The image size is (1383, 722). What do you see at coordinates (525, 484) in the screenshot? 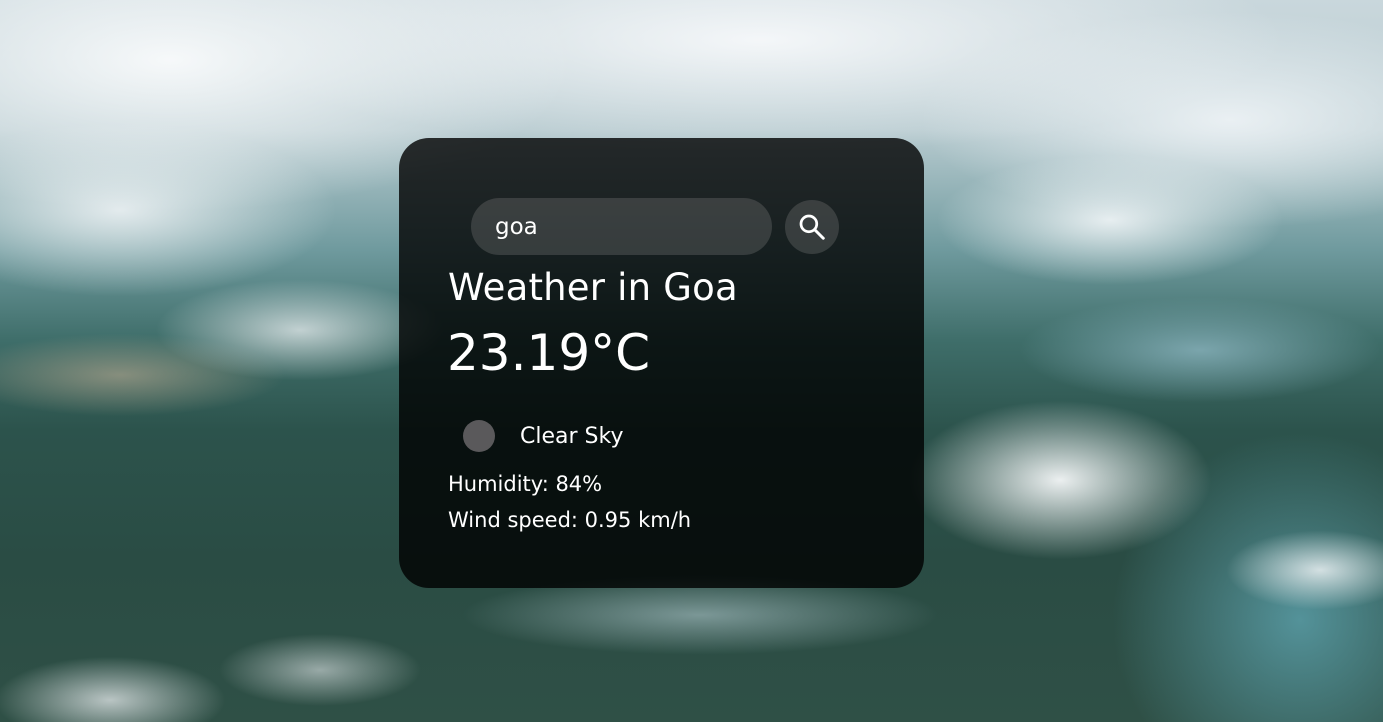
I see `humidity-text: Humidity: 84%` at bounding box center [525, 484].